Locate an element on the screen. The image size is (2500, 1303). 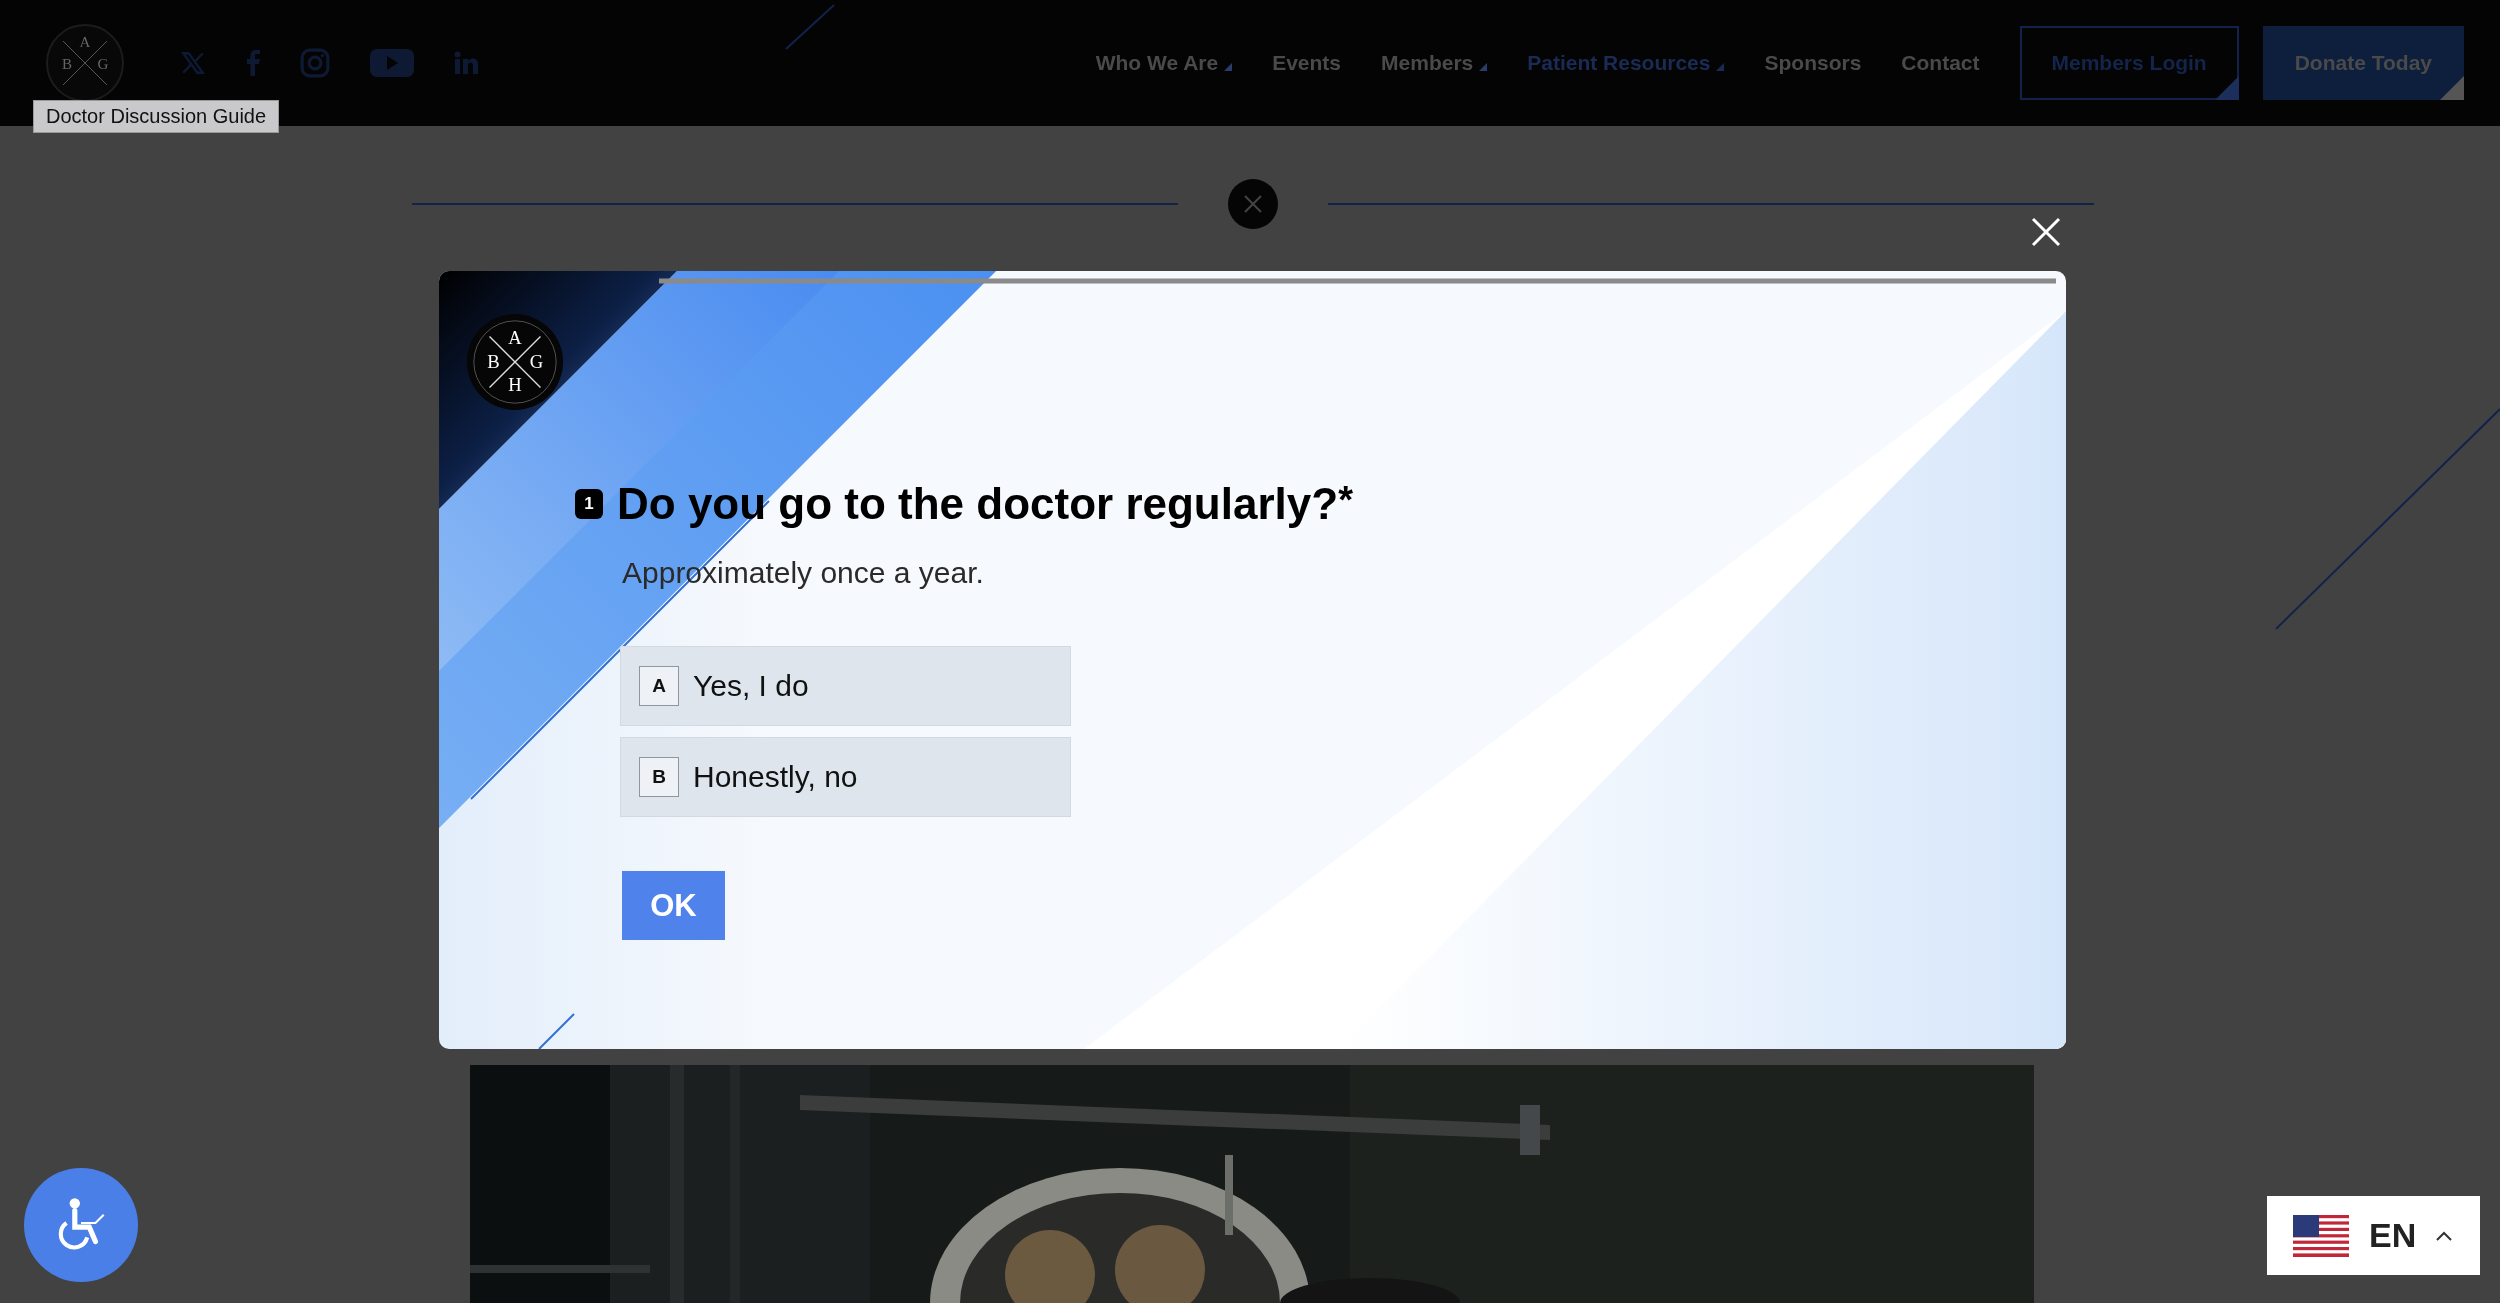
nav-link: Who We Are is located at coordinates (1164, 63).